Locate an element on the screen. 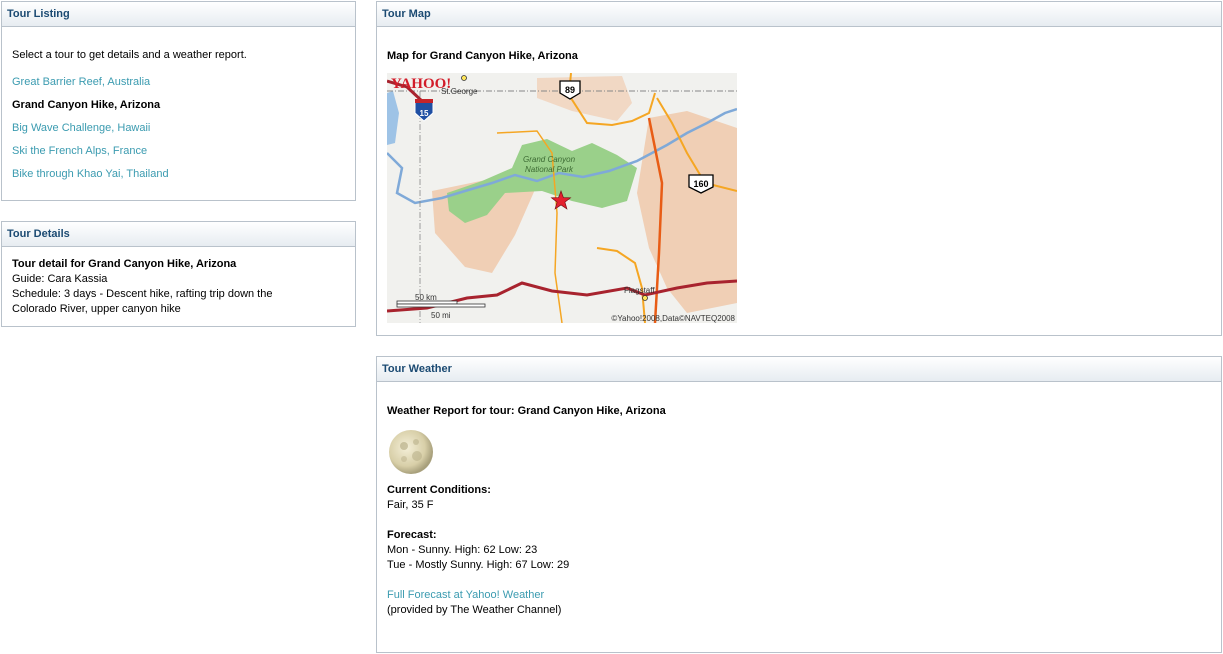 This screenshot has width=1223, height=654. scale-bar-mi is located at coordinates (441, 305).